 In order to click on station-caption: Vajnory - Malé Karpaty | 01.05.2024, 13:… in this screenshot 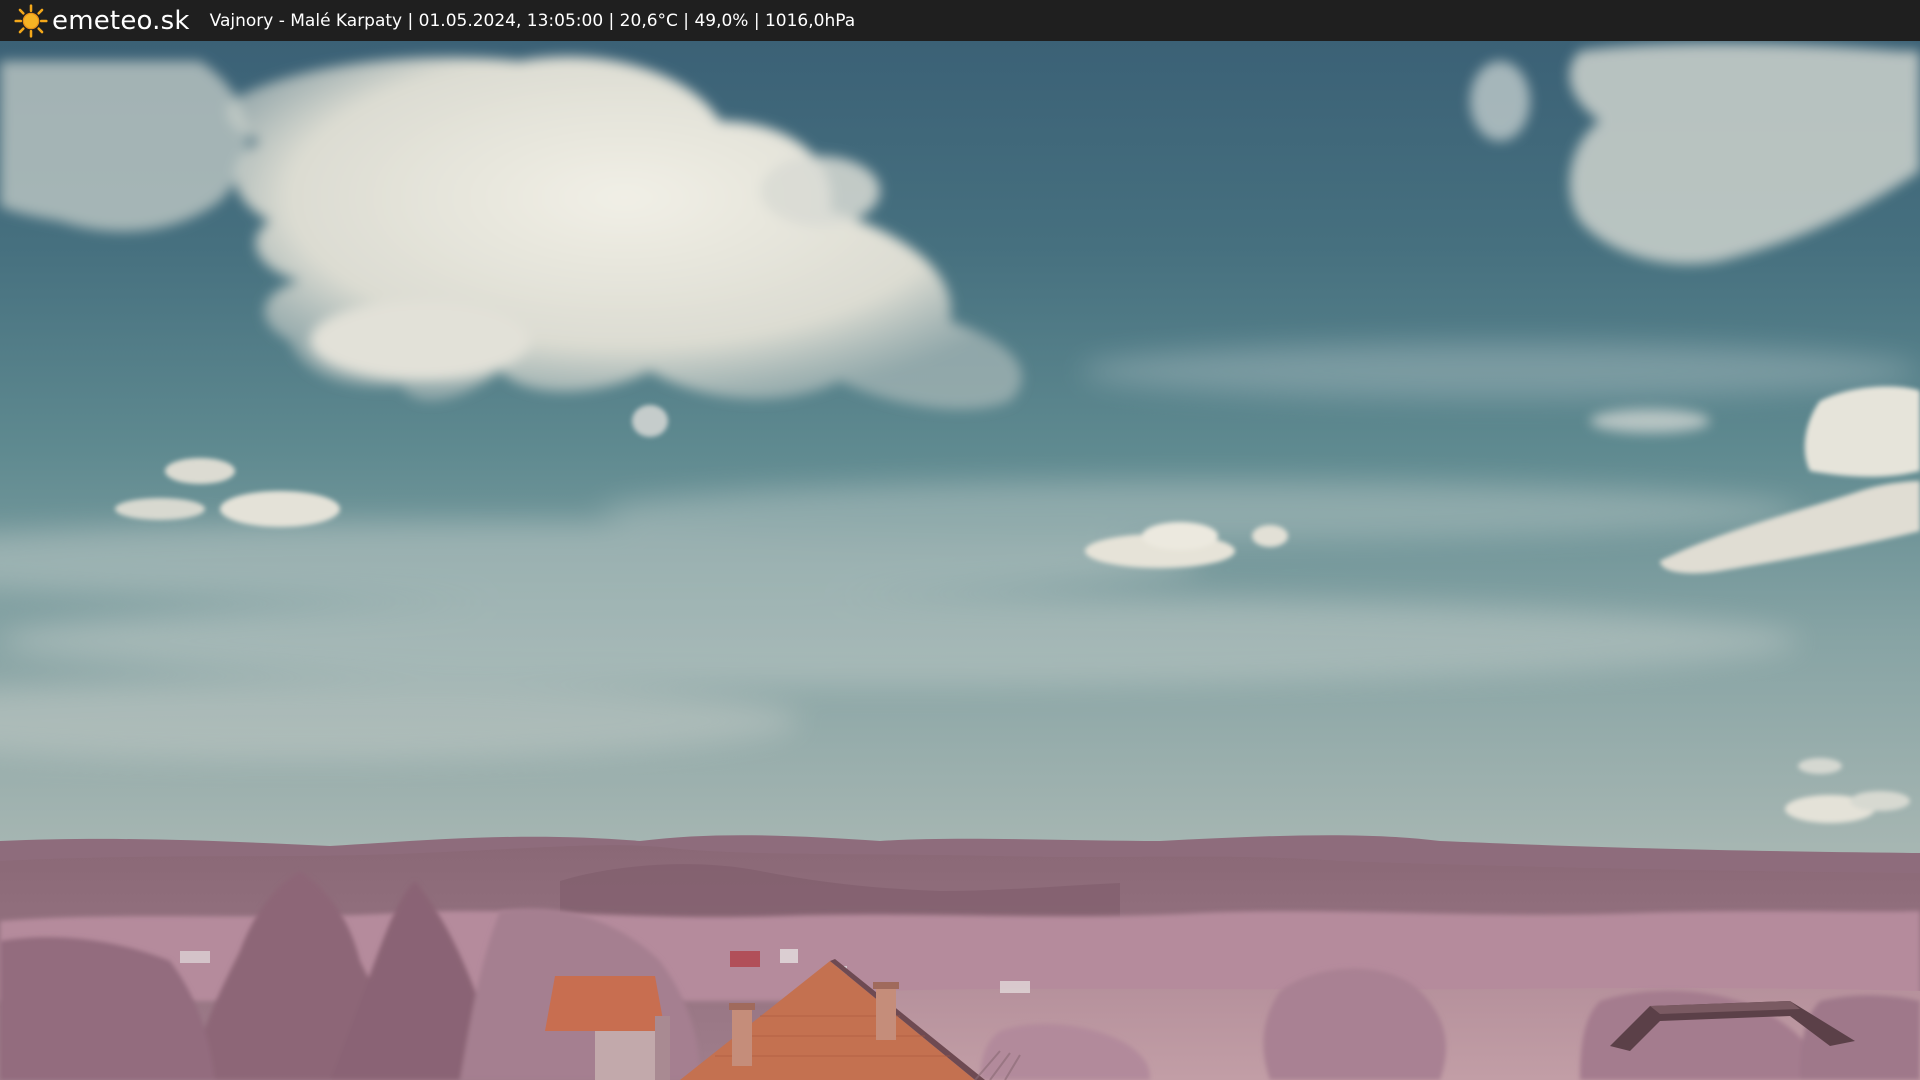, I will do `click(532, 20)`.